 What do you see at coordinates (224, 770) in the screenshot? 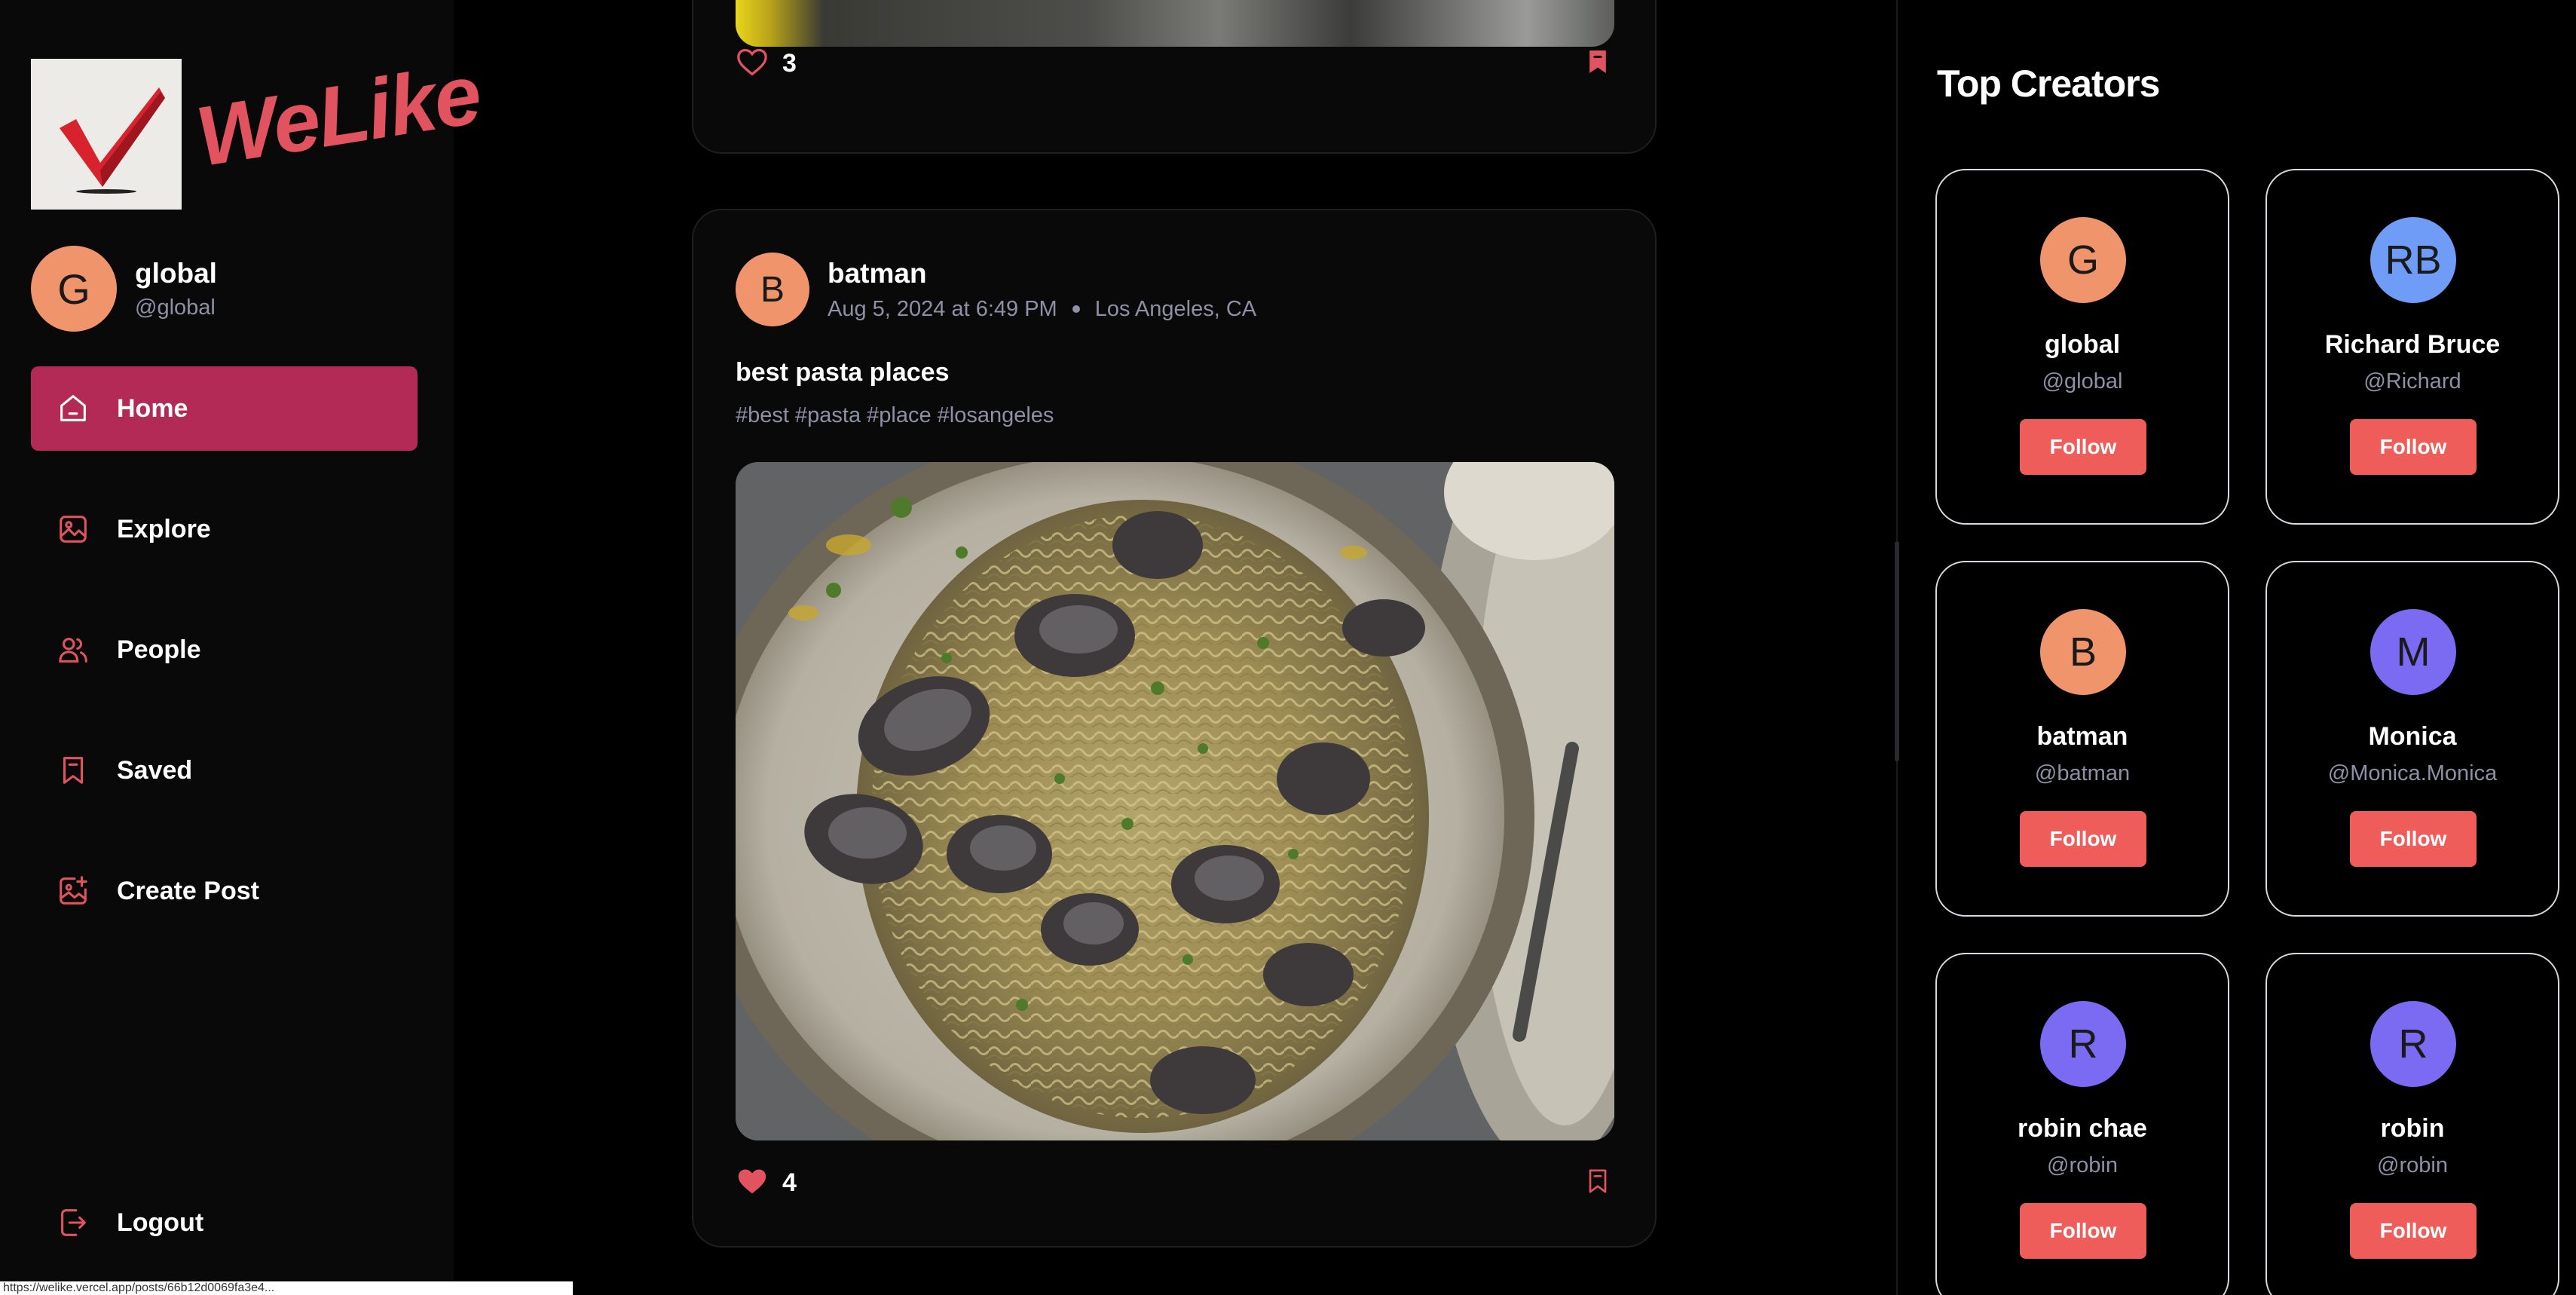
I see `nav-item-saved: Saved` at bounding box center [224, 770].